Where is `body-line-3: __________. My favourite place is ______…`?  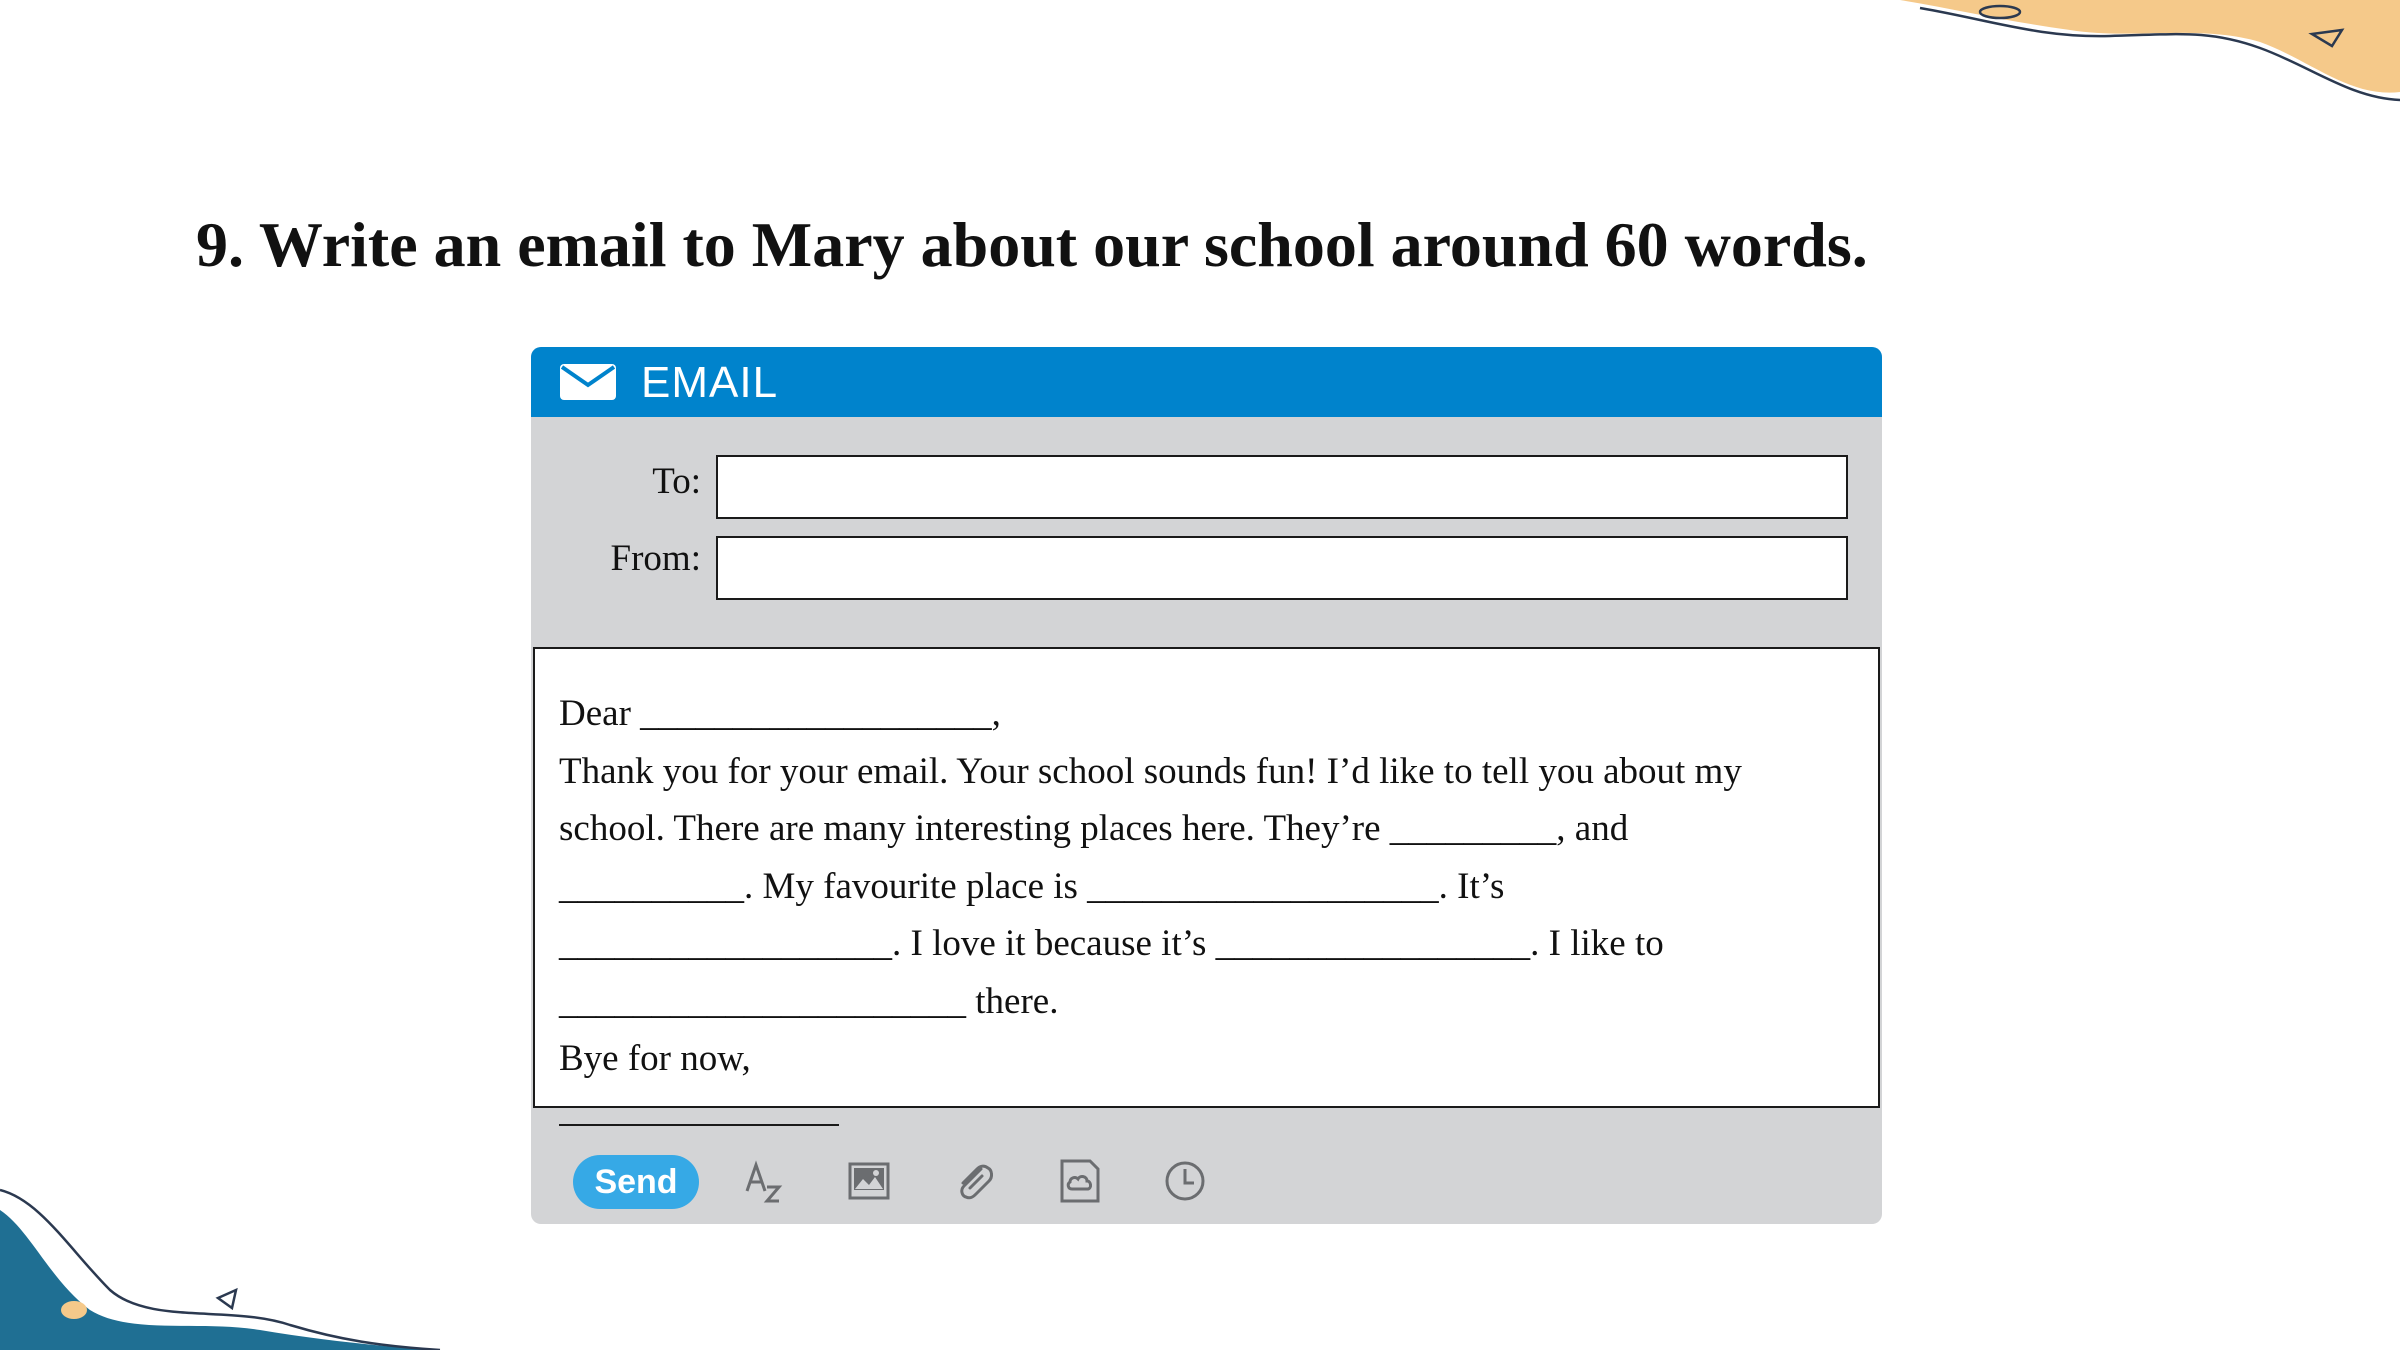
body-line-3: __________. My favourite place is ______… is located at coordinates (1032, 886).